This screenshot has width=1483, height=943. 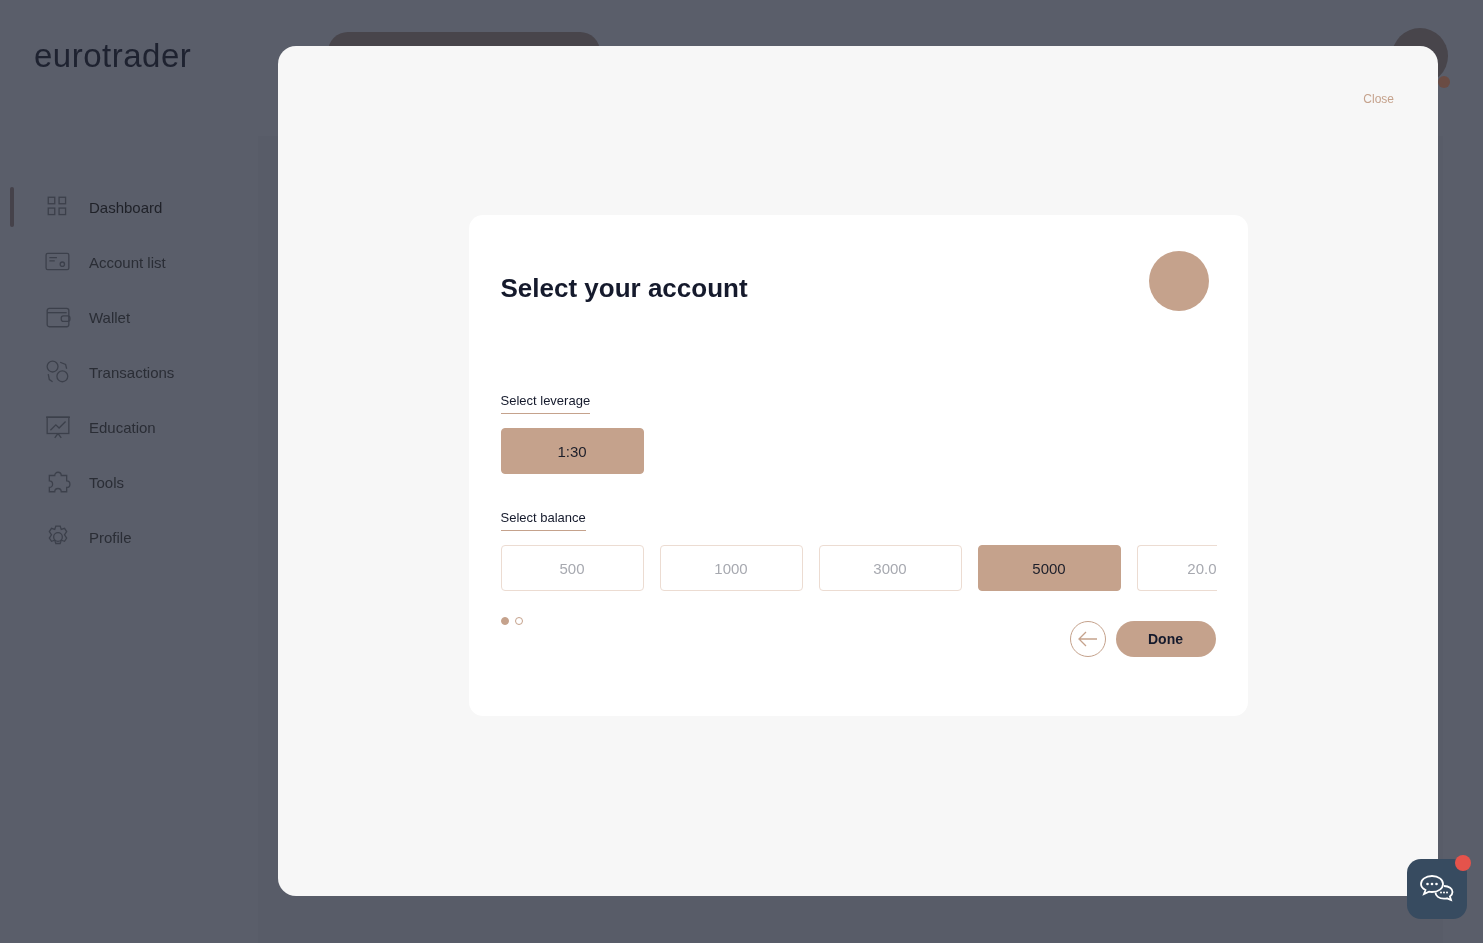 I want to click on option-button: 500, so click(x=572, y=568).